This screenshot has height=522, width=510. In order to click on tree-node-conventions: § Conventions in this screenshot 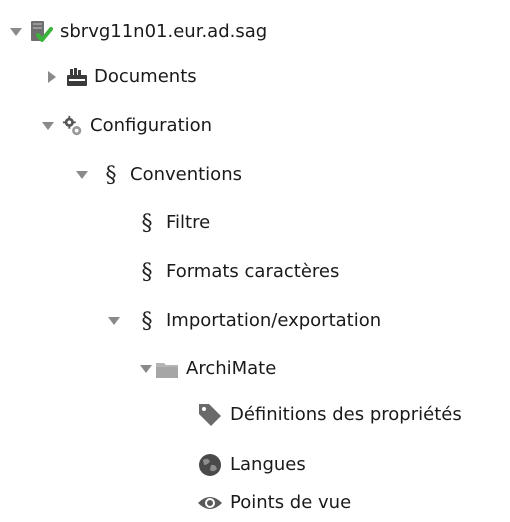, I will do `click(158, 175)`.